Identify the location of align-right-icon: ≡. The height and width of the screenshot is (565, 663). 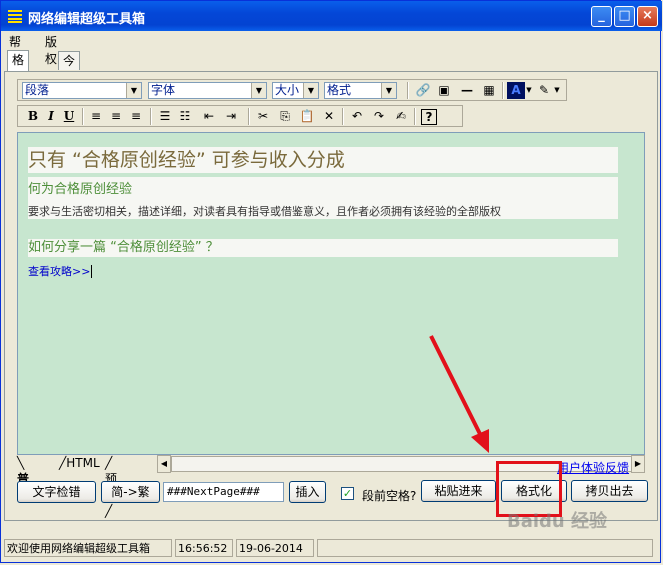
(136, 116).